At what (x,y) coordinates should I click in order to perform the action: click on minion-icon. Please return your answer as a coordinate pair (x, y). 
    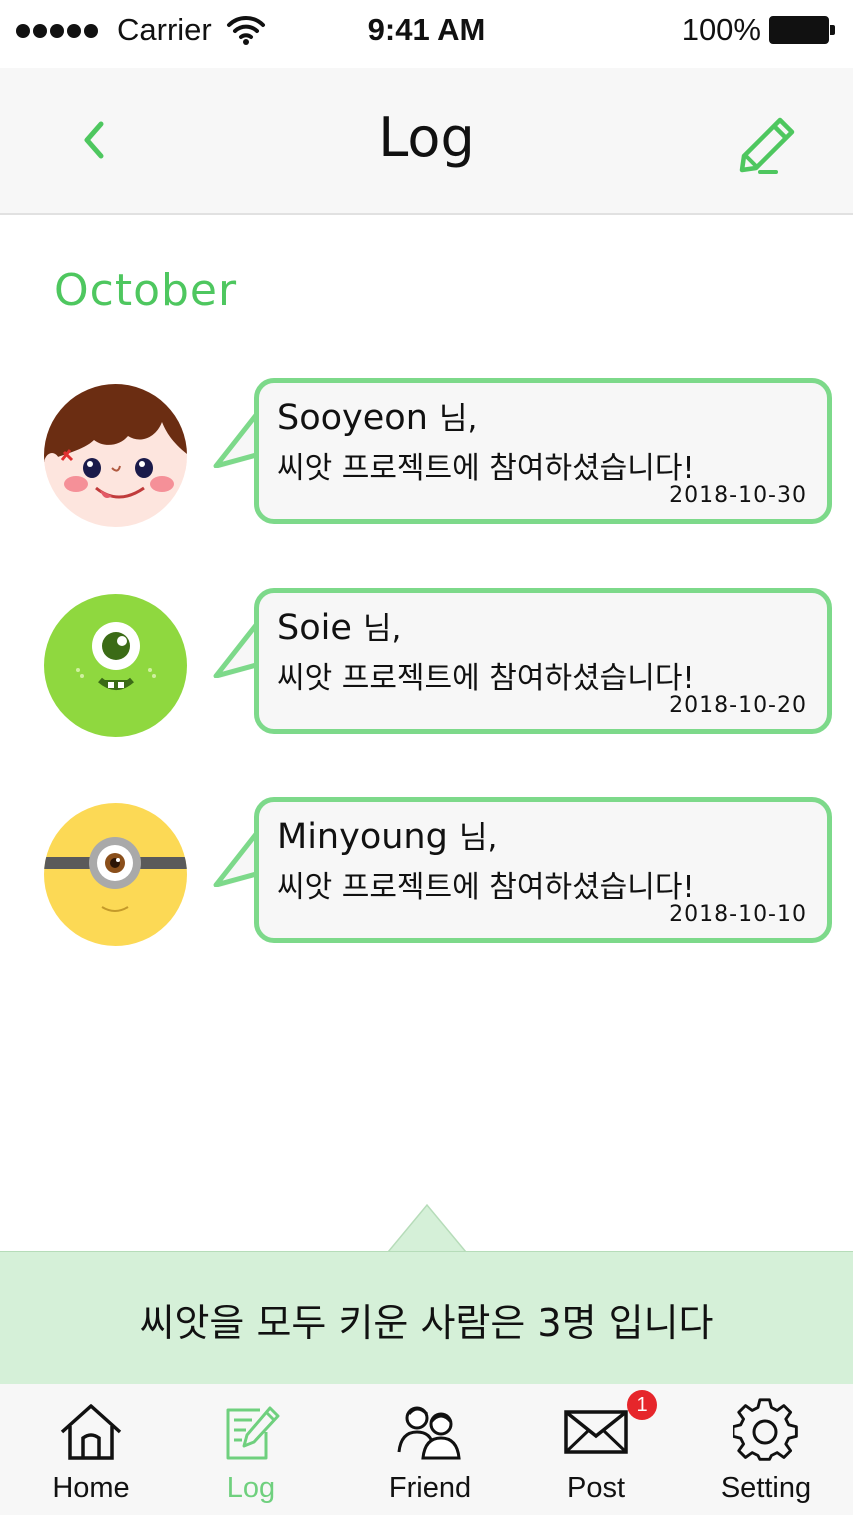
    Looking at the image, I should click on (115, 874).